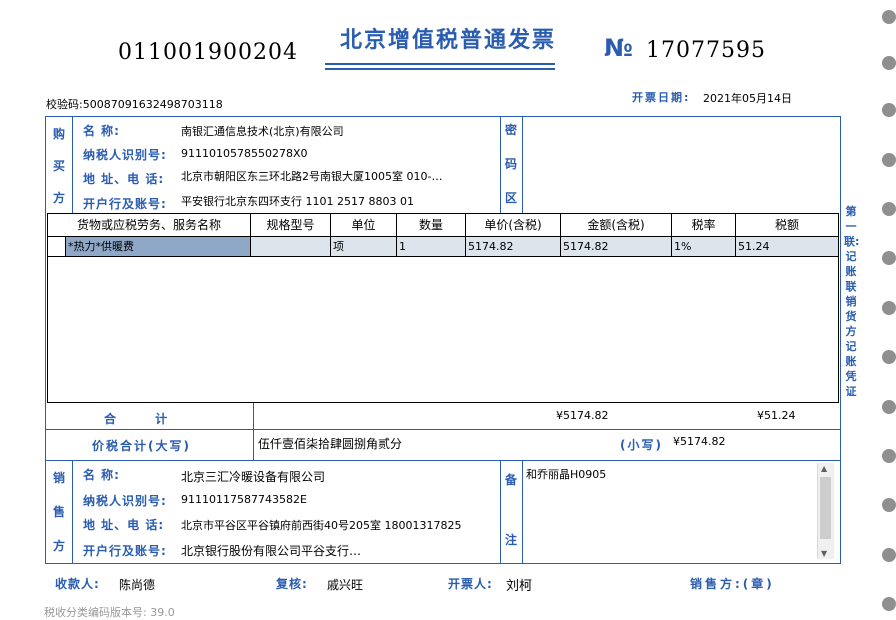 Image resolution: width=896 pixels, height=620 pixels. I want to click on seller-addr-label: 地 址、电 话:, so click(124, 525).